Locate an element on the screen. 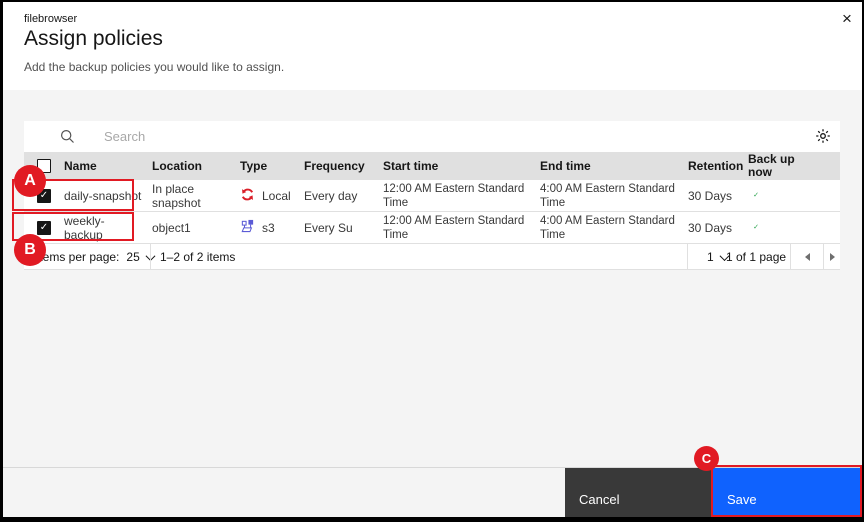  policy-name: weekly-backup is located at coordinates (84, 227).